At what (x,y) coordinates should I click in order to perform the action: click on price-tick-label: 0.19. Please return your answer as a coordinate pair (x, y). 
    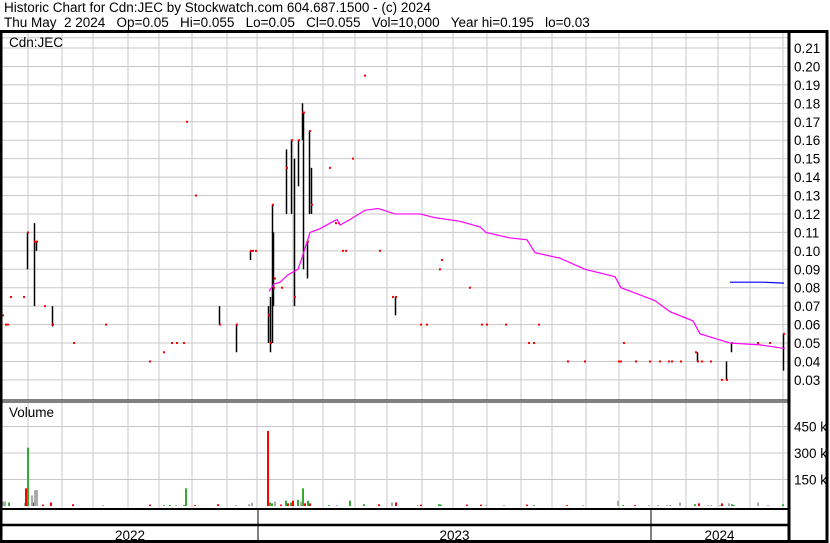
    Looking at the image, I should click on (807, 85).